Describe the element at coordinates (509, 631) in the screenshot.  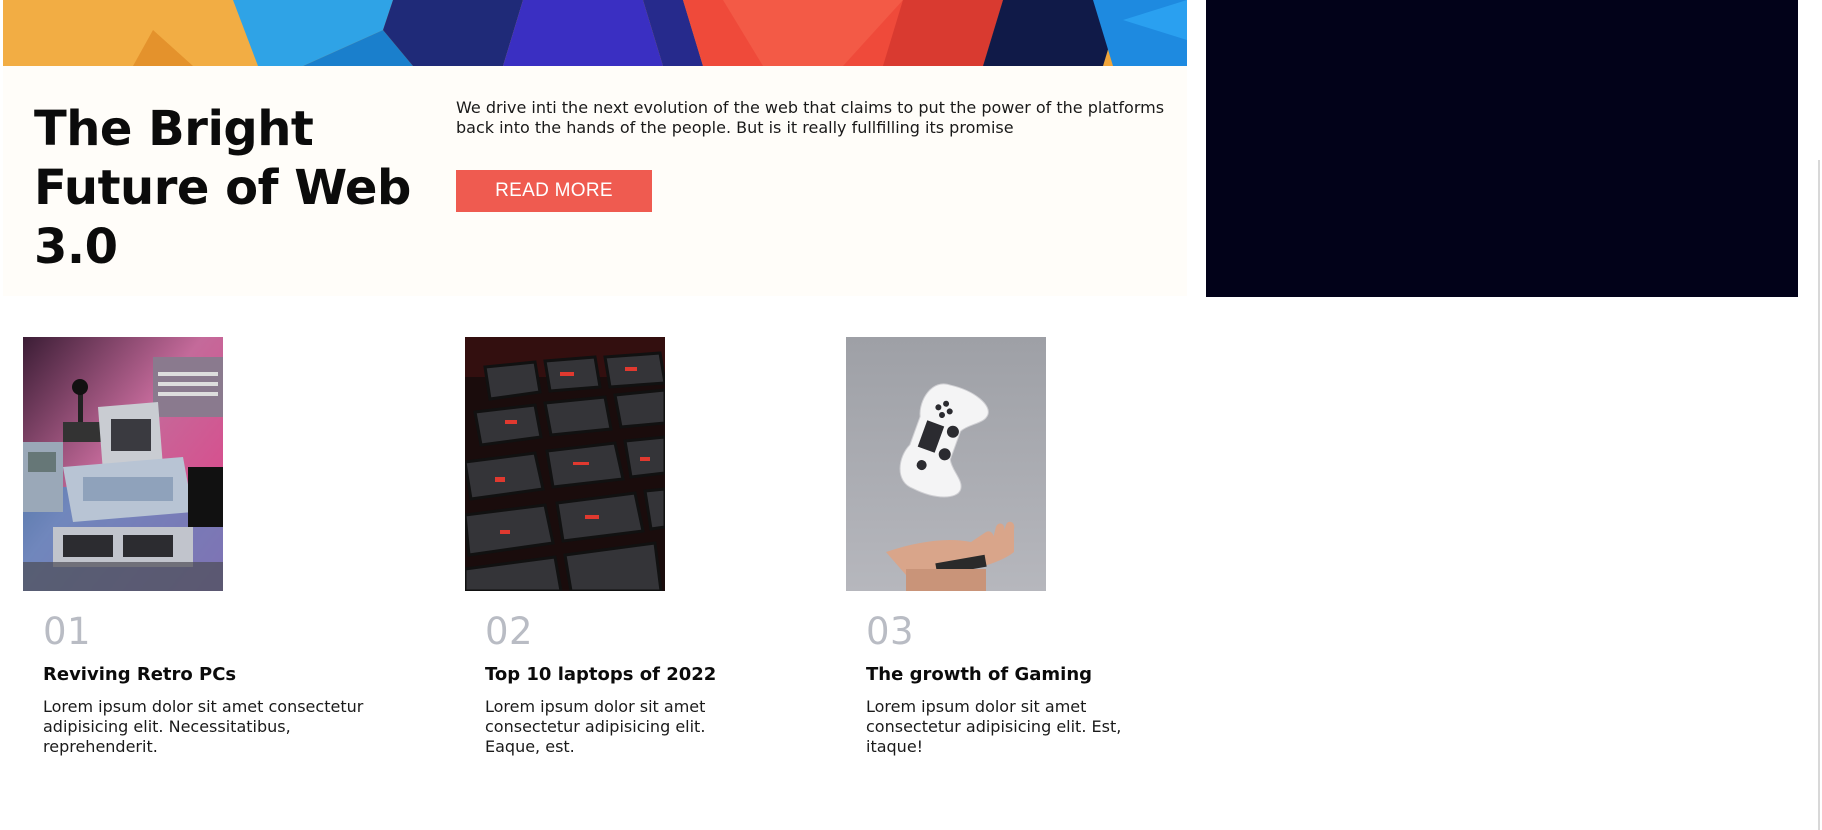
I see `article-number: 02` at that location.